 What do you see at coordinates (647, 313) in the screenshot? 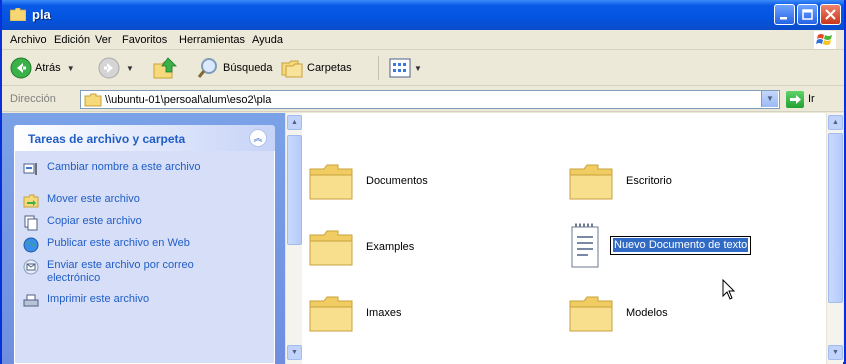
I see `file-name: Modelos` at bounding box center [647, 313].